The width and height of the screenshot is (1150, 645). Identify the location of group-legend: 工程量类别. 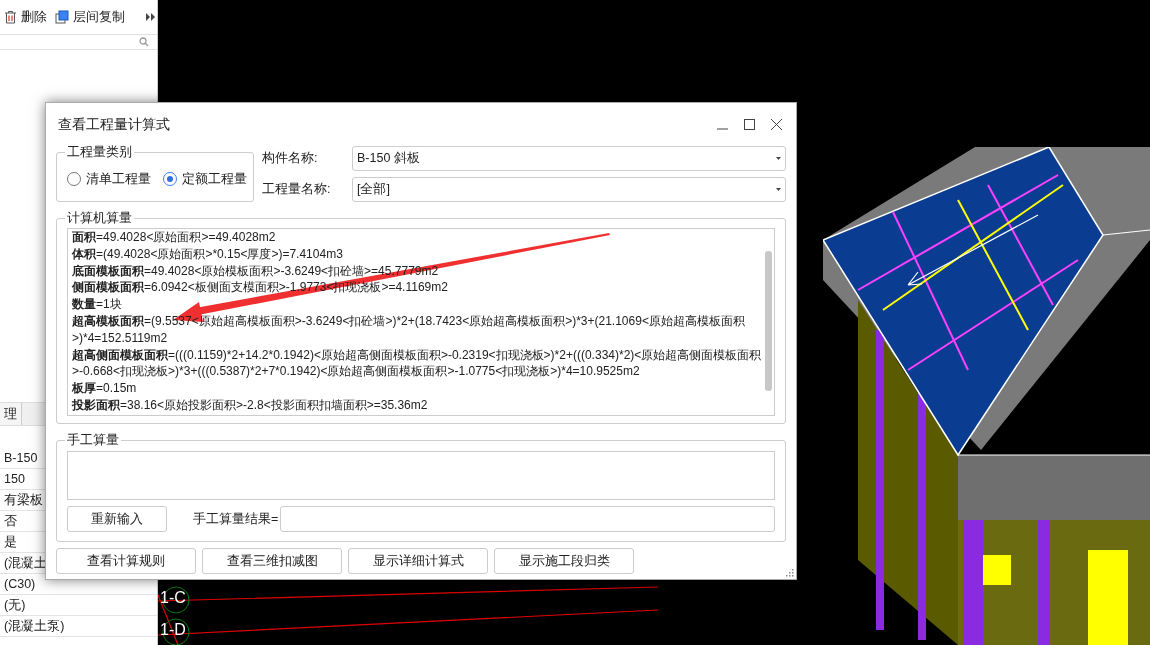
(99, 152).